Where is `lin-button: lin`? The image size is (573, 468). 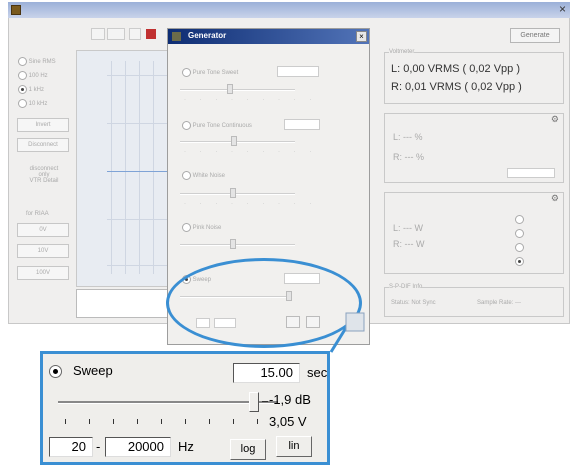
lin-button: lin is located at coordinates (294, 446).